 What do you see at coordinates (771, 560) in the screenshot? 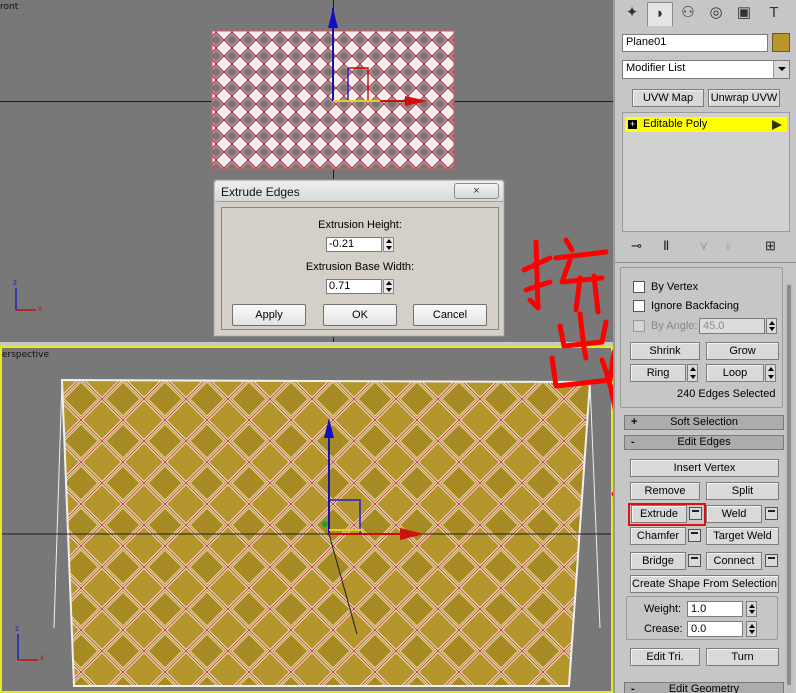
I see `connect-settings-icon` at bounding box center [771, 560].